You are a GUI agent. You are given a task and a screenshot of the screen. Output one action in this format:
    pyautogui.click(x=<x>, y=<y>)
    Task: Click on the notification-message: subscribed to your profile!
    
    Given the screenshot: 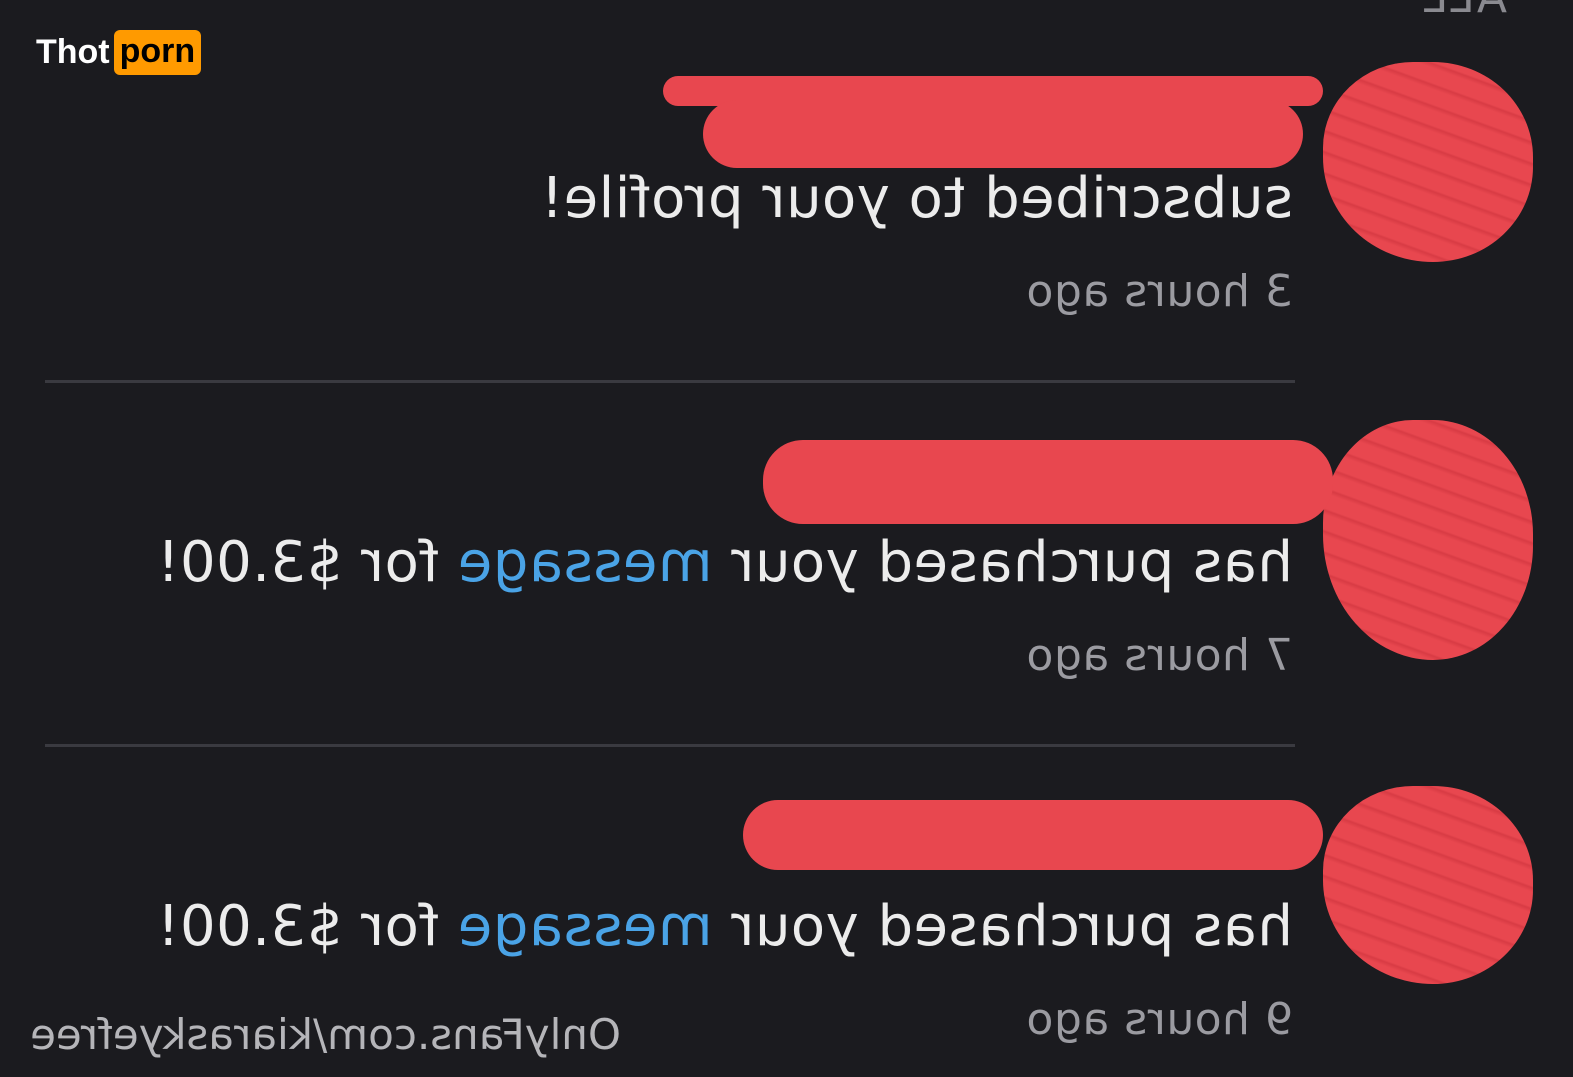 What is the action you would take?
    pyautogui.click(x=916, y=198)
    